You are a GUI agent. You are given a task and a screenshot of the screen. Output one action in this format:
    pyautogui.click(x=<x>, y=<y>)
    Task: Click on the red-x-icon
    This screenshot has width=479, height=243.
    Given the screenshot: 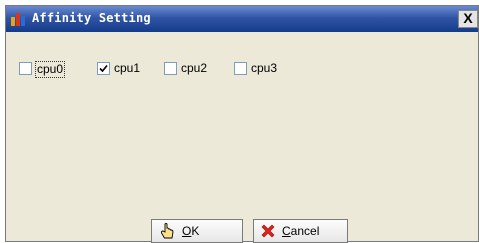 What is the action you would take?
    pyautogui.click(x=269, y=231)
    